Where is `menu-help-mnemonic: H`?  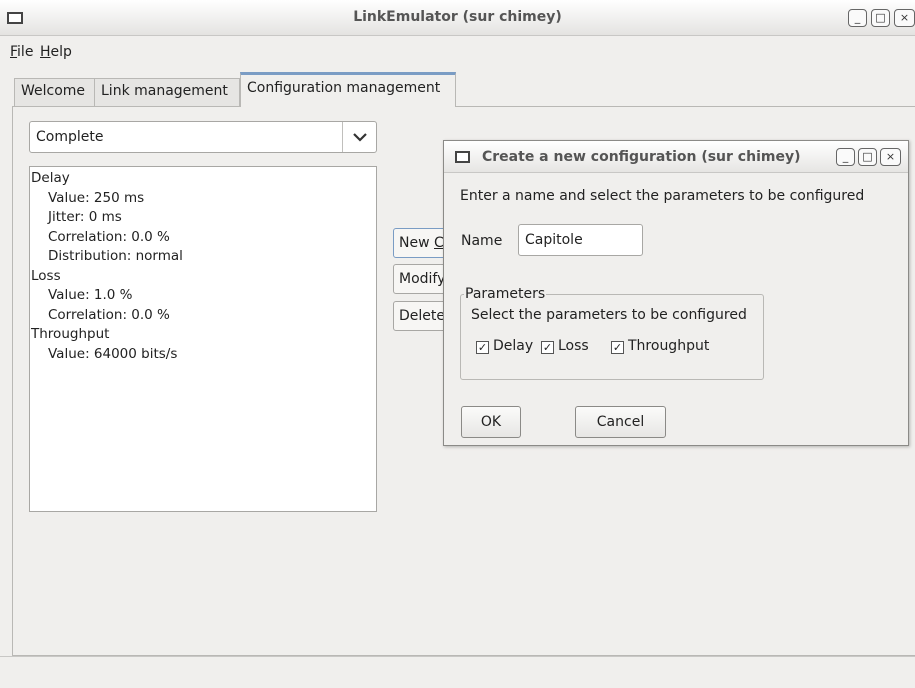 menu-help-mnemonic: H is located at coordinates (45, 52).